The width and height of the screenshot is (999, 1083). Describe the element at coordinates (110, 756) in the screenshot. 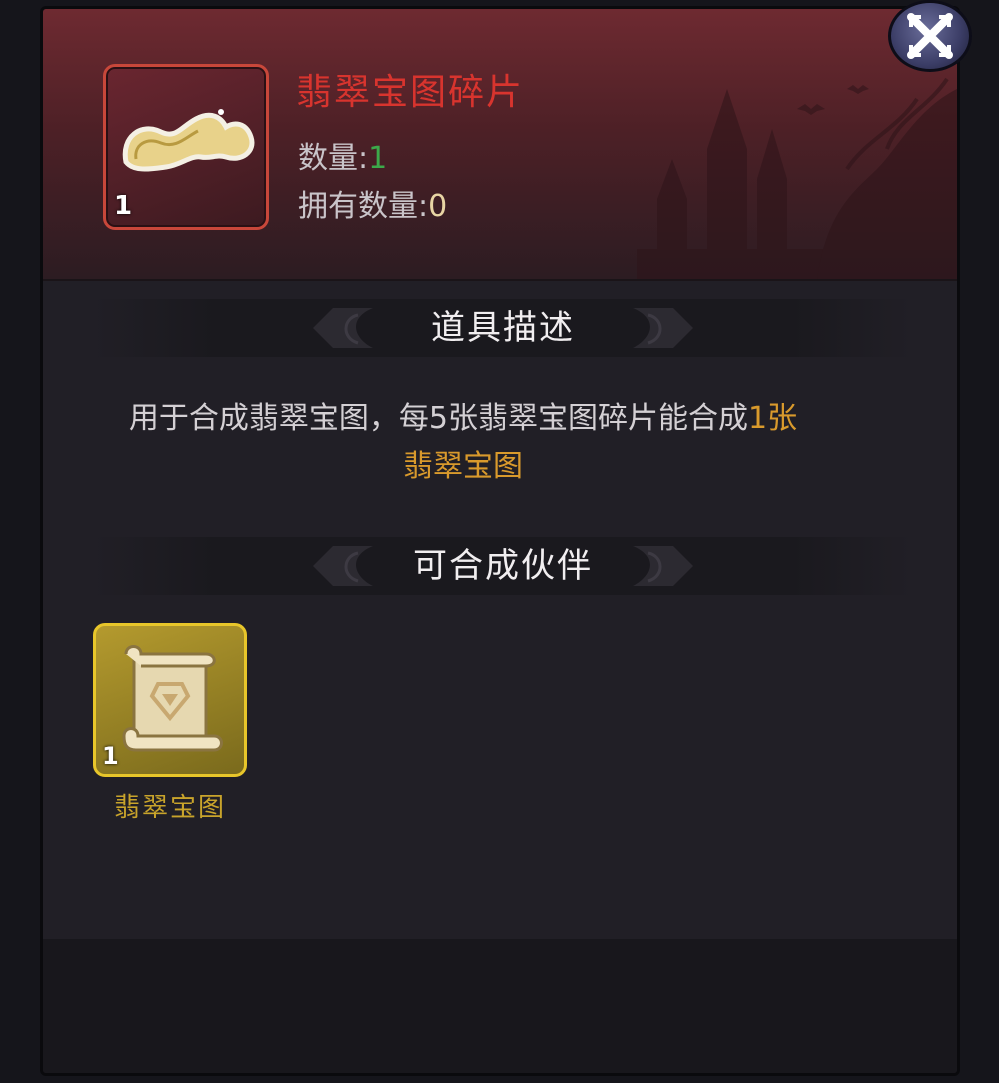

I see `craftable-item-count: 1` at that location.